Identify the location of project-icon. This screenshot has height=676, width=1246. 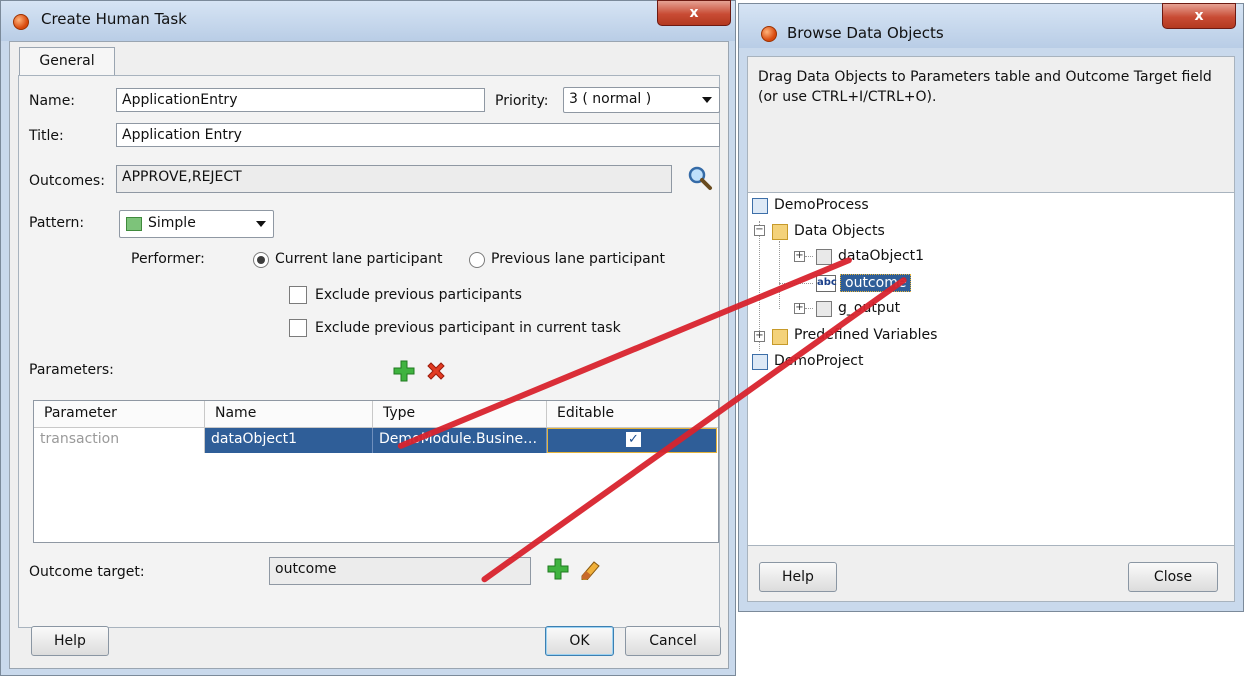
(760, 362).